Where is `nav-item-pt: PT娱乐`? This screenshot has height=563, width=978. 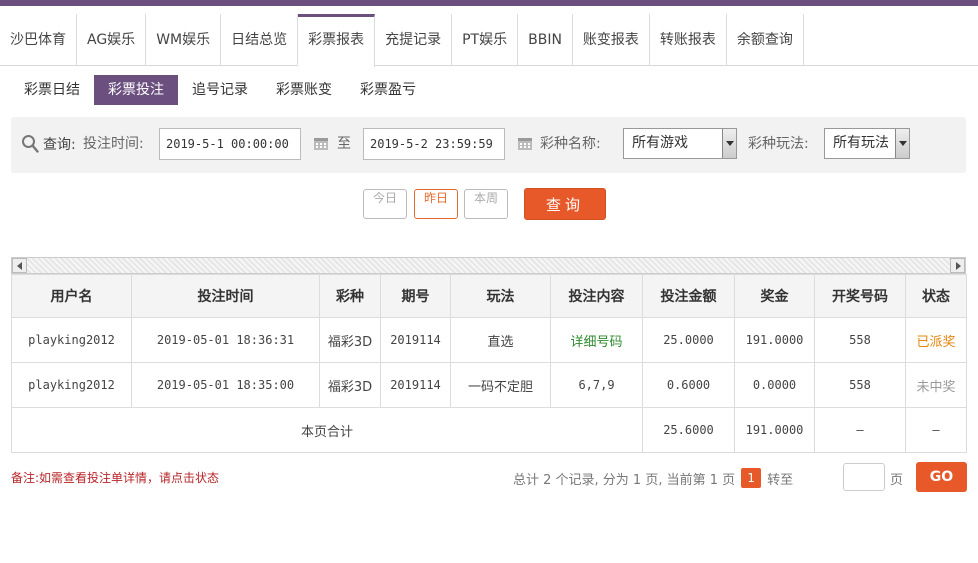 nav-item-pt: PT娱乐 is located at coordinates (485, 40).